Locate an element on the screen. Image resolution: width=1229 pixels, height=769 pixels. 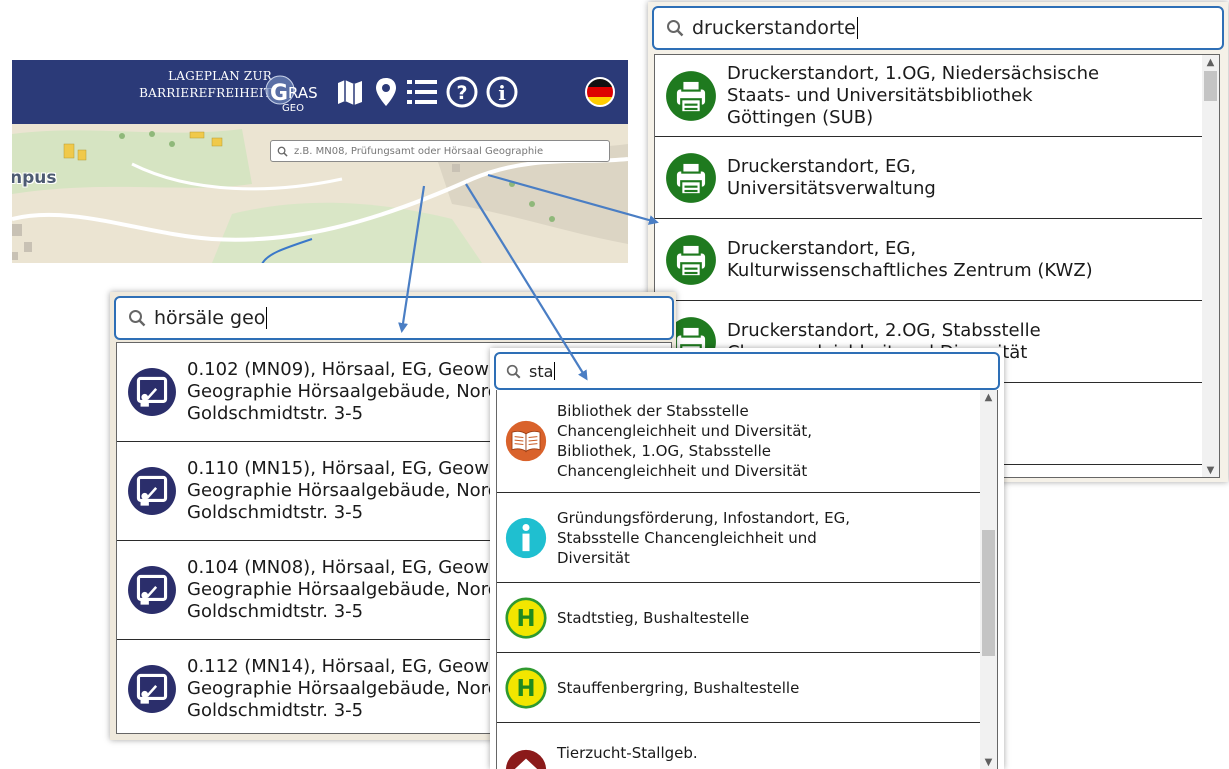
list-icon is located at coordinates (422, 92).